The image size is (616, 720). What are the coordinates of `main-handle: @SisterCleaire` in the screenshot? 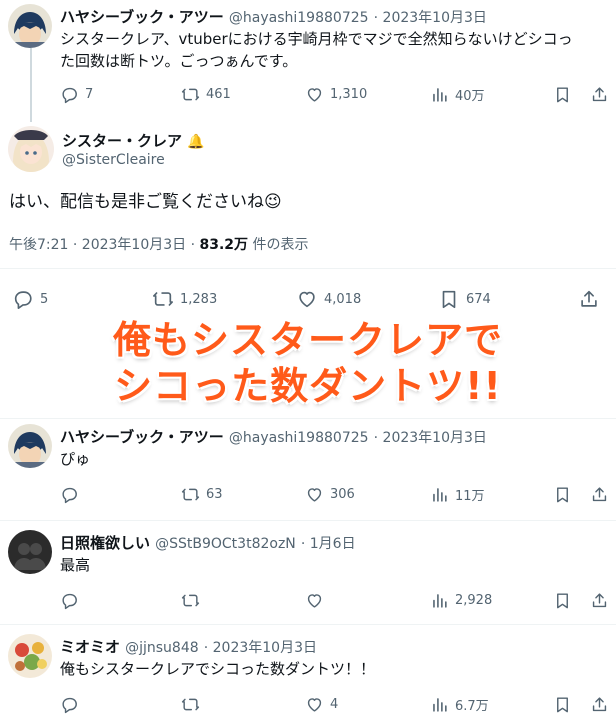 It's located at (113, 160).